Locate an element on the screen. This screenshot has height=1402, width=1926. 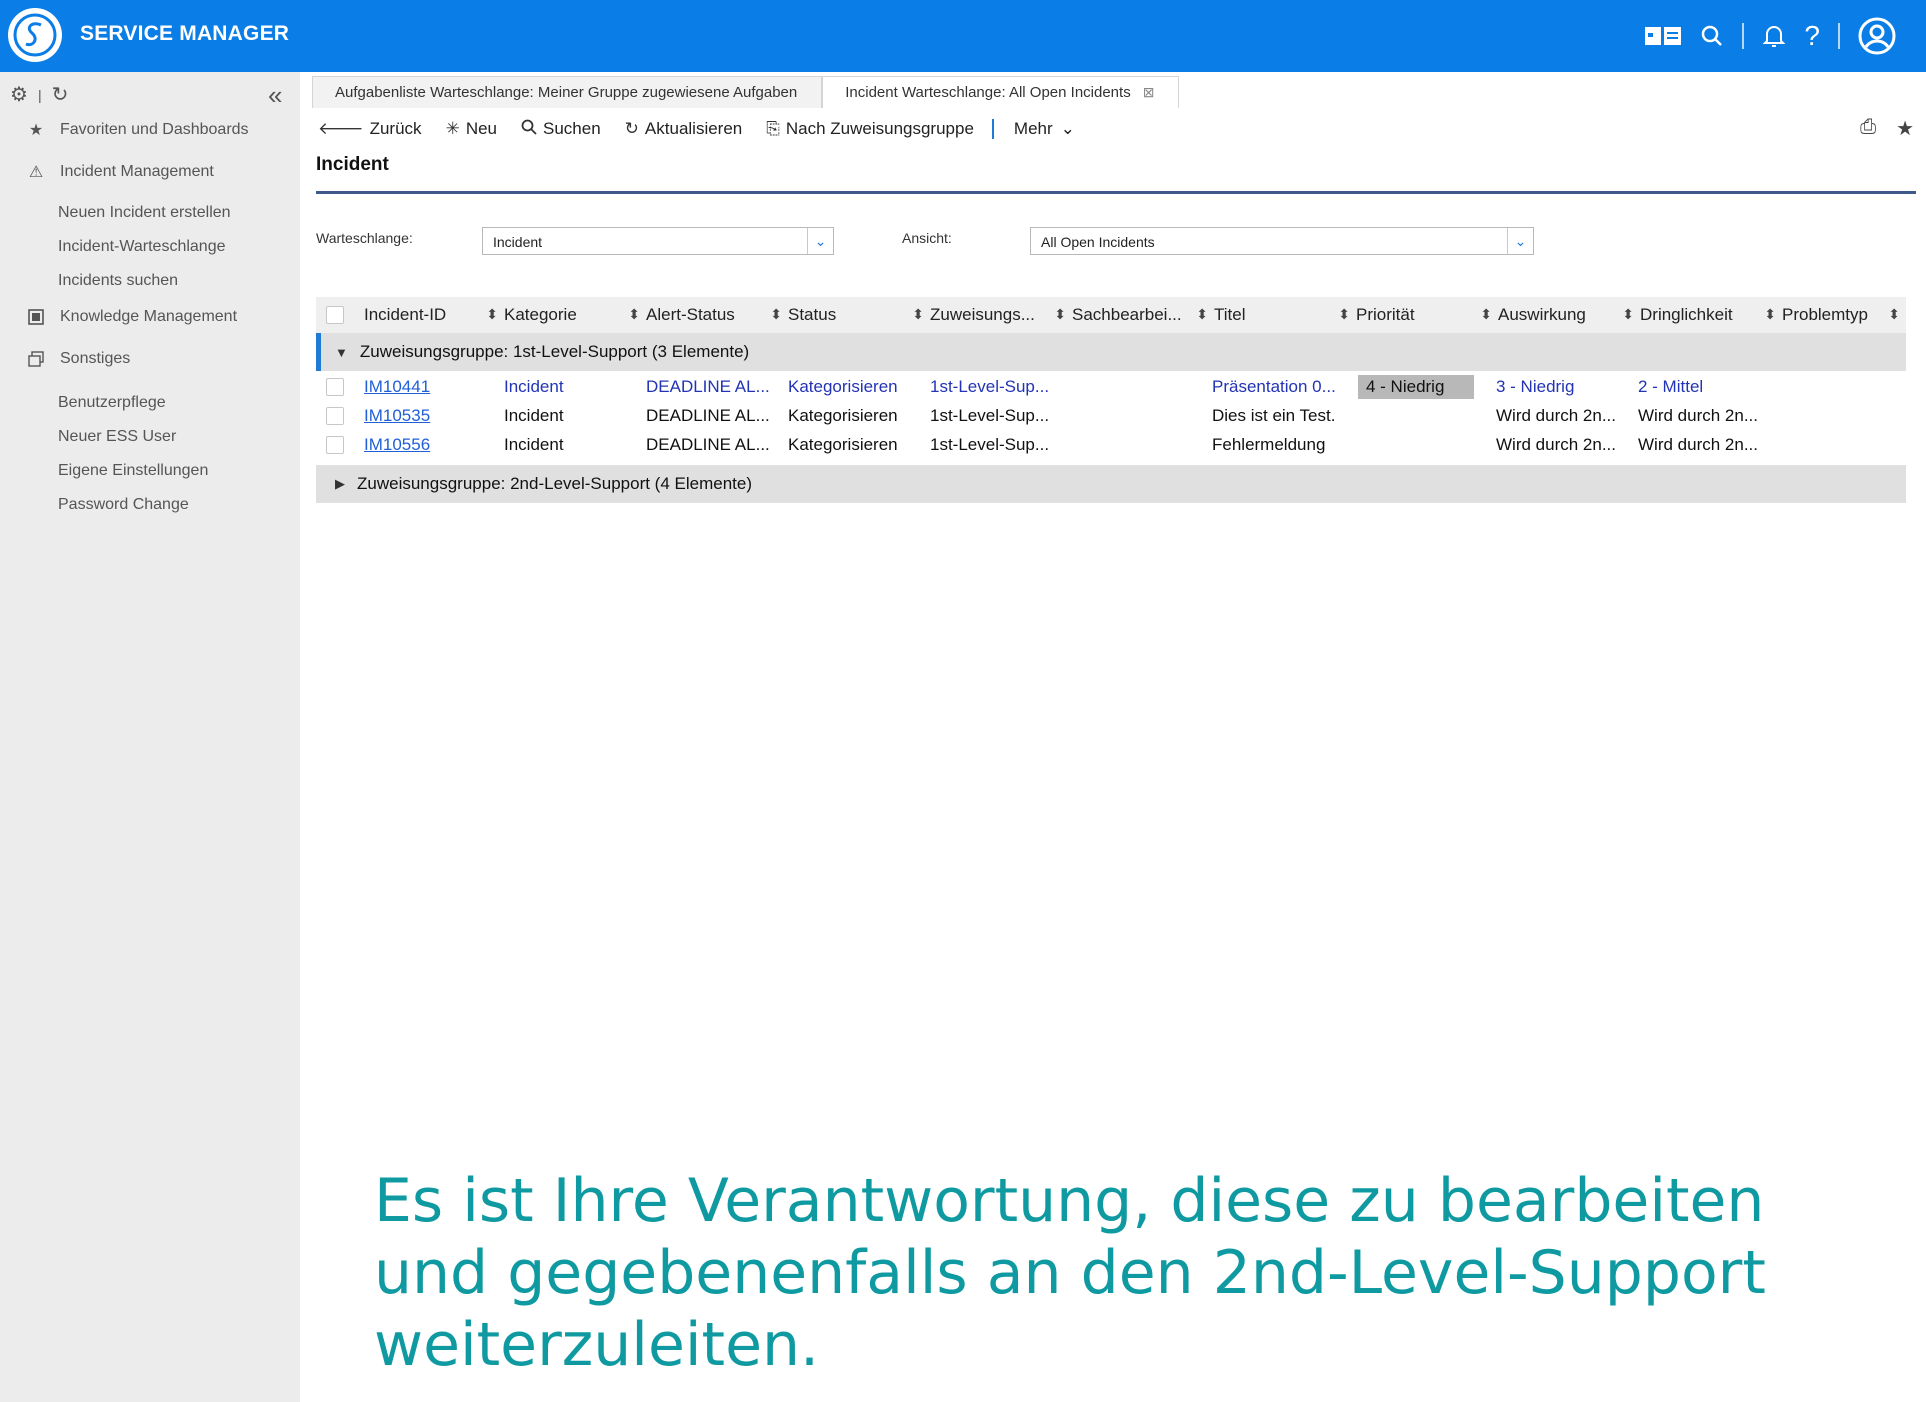
cell-status: Kategorisieren is located at coordinates (843, 386).